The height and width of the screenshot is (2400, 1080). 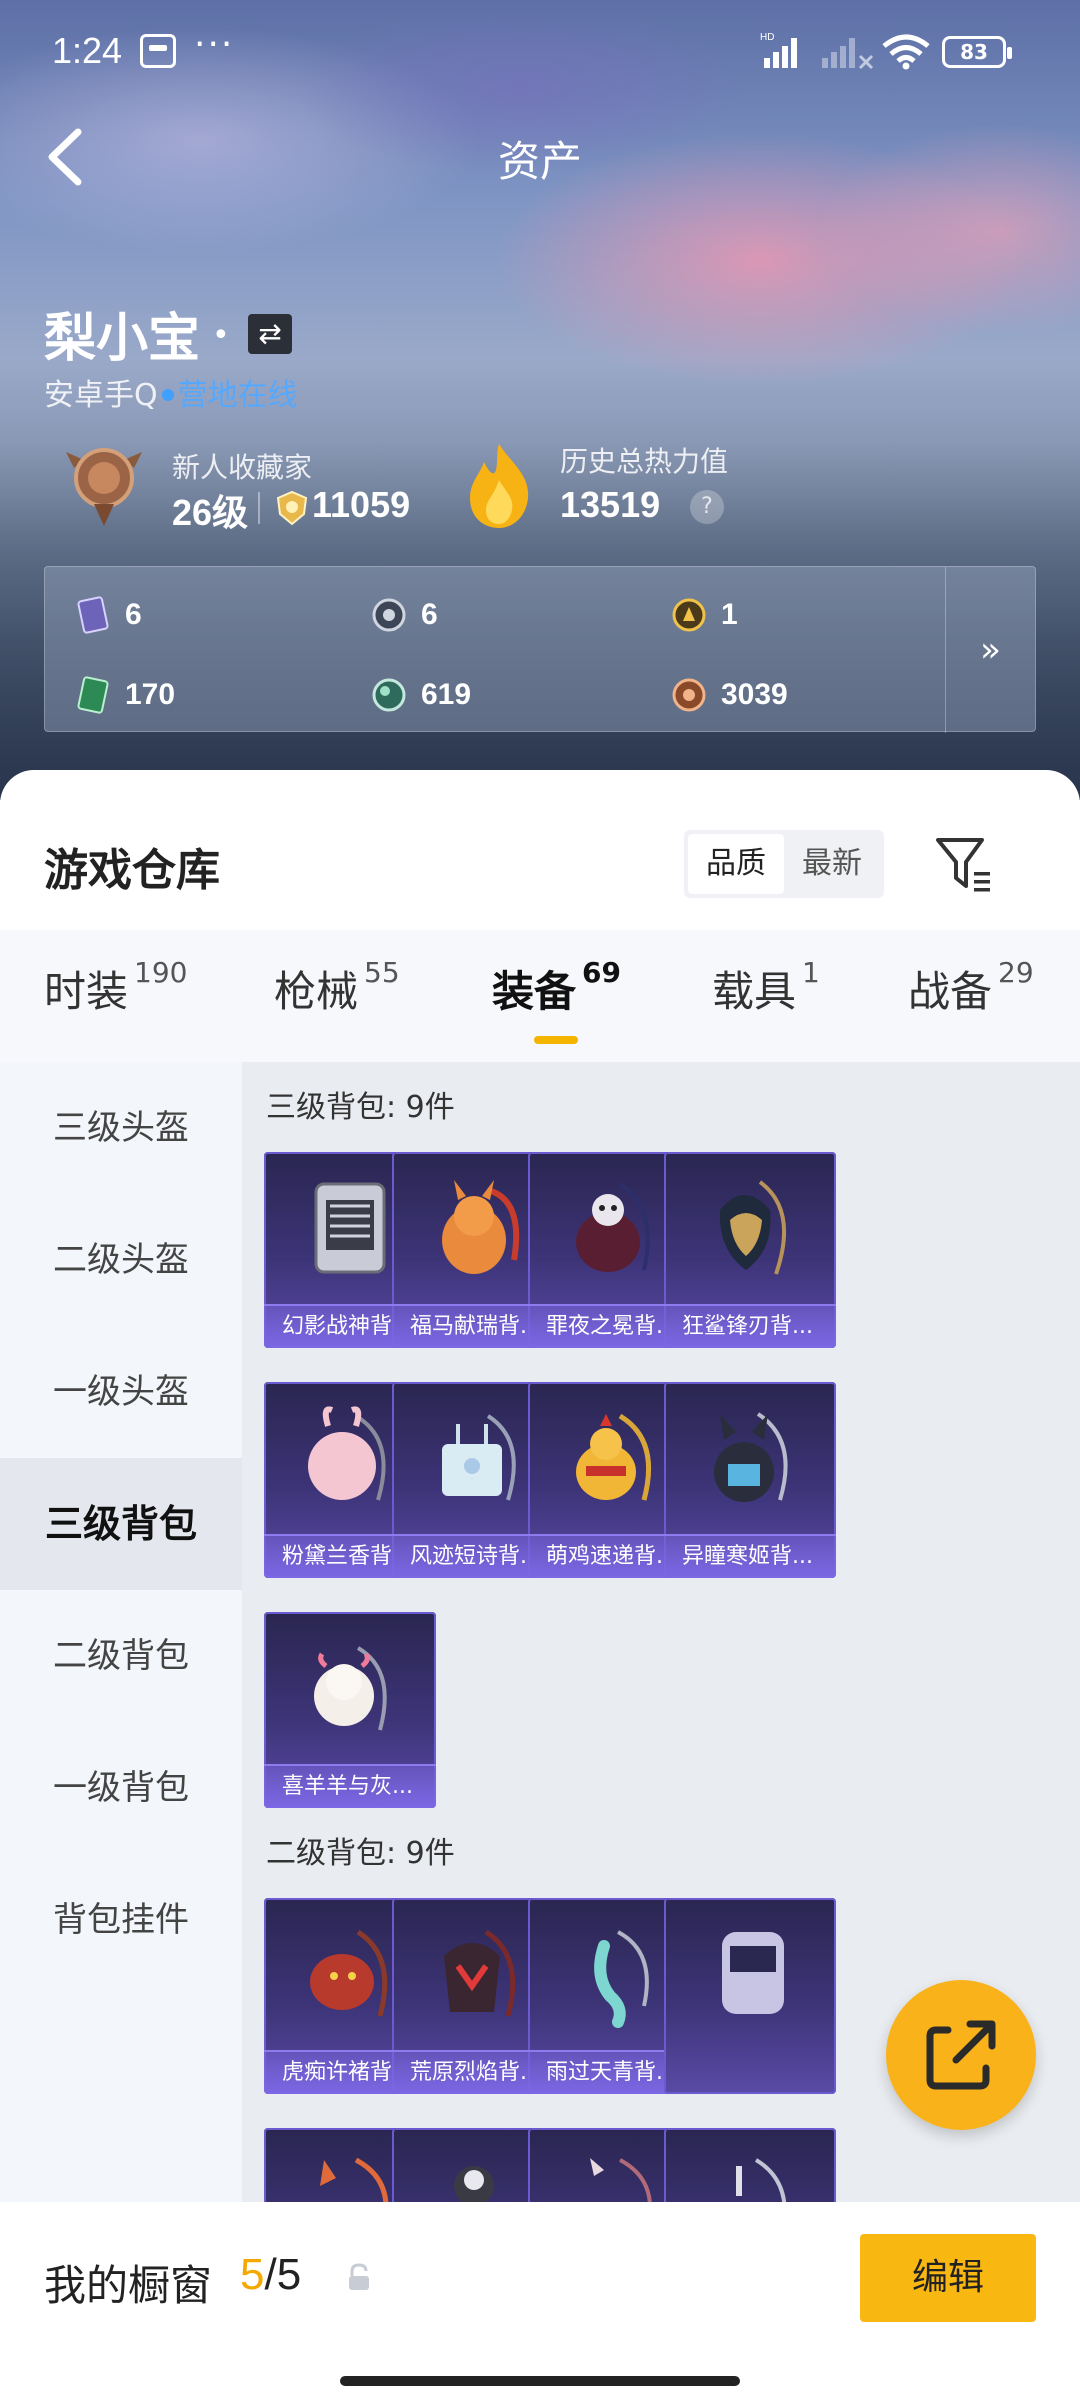 What do you see at coordinates (121, 1920) in the screenshot?
I see `side-item-pendant: 背包挂件` at bounding box center [121, 1920].